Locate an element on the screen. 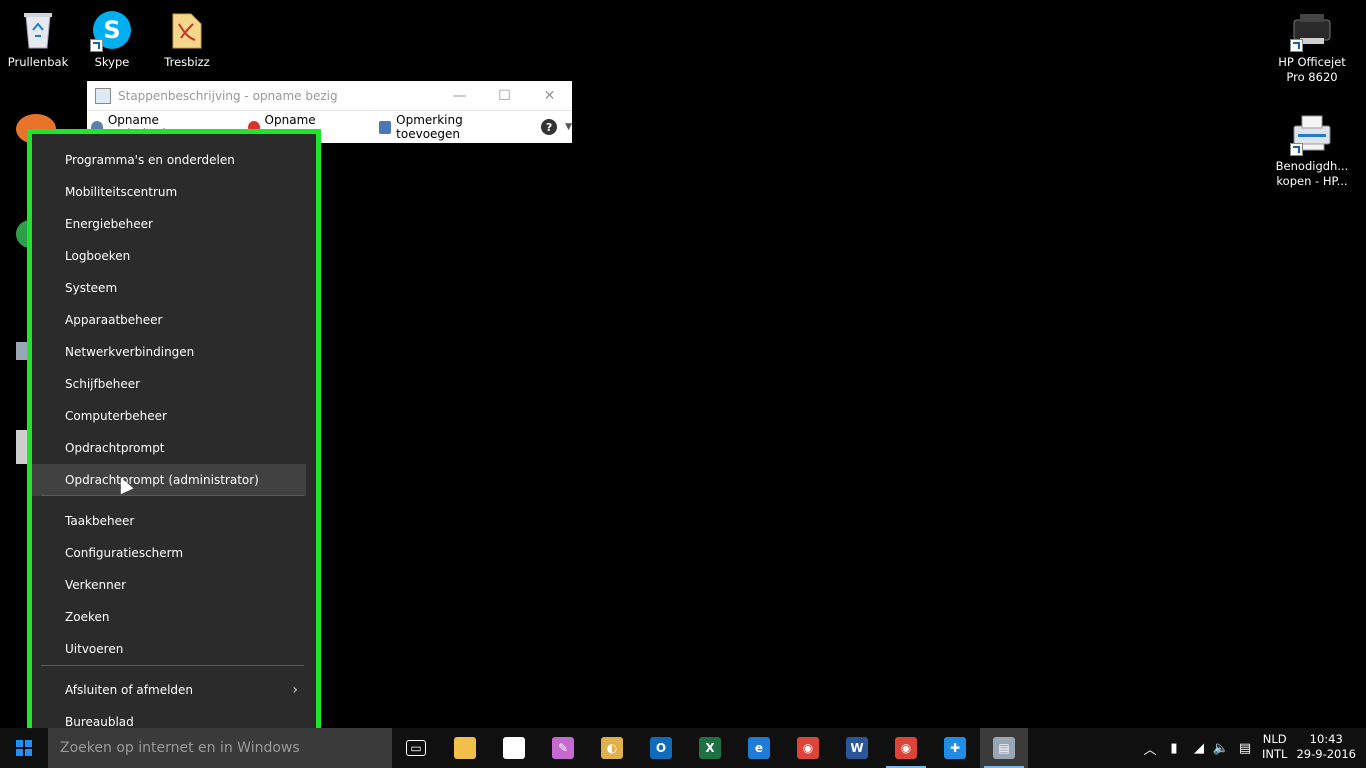 The width and height of the screenshot is (1366, 768). paint-icon: ◐ is located at coordinates (612, 748).